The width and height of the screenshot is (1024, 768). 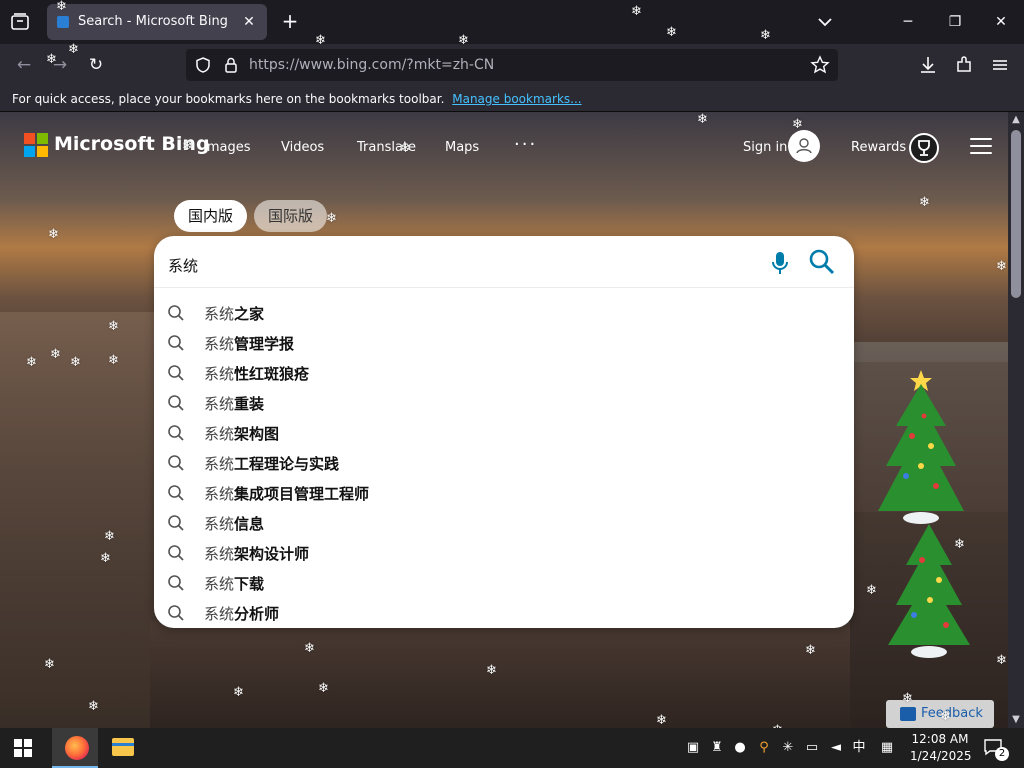 I want to click on navigation-toolbar: ← → ↻ https://www.bing.com/?mkt=zh-CN, so click(x=512, y=65).